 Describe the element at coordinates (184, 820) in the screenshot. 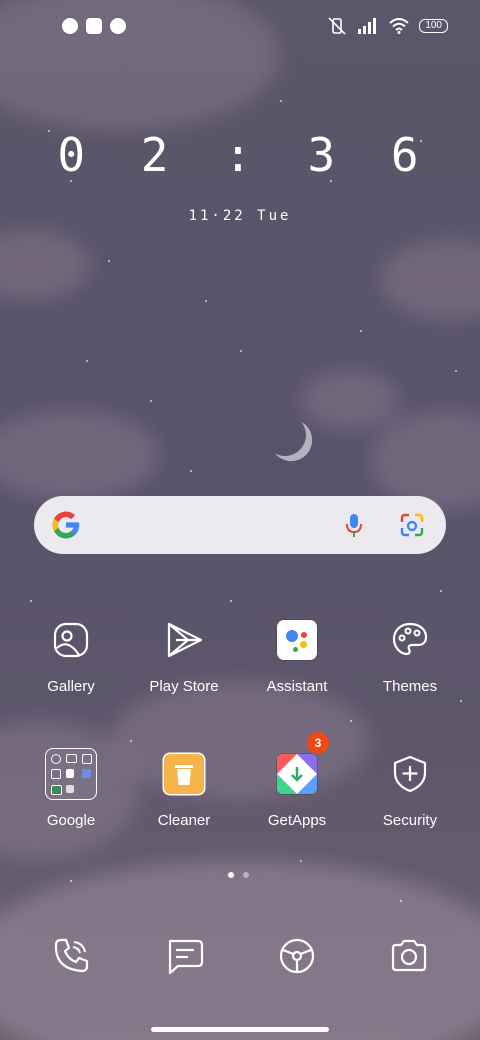

I see `app-label: Cleaner` at that location.